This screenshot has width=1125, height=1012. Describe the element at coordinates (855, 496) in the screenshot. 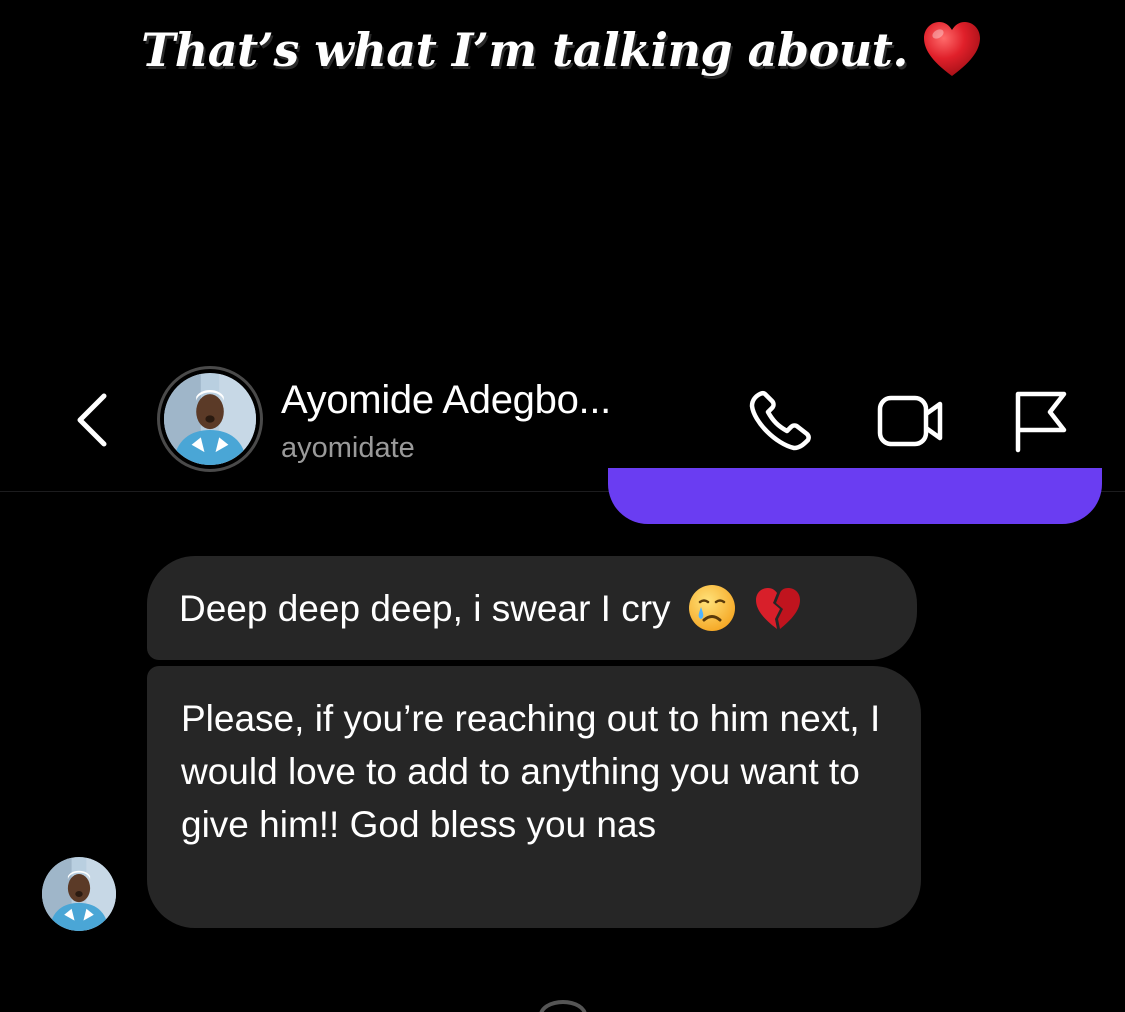

I see `sent-message-bubble` at that location.